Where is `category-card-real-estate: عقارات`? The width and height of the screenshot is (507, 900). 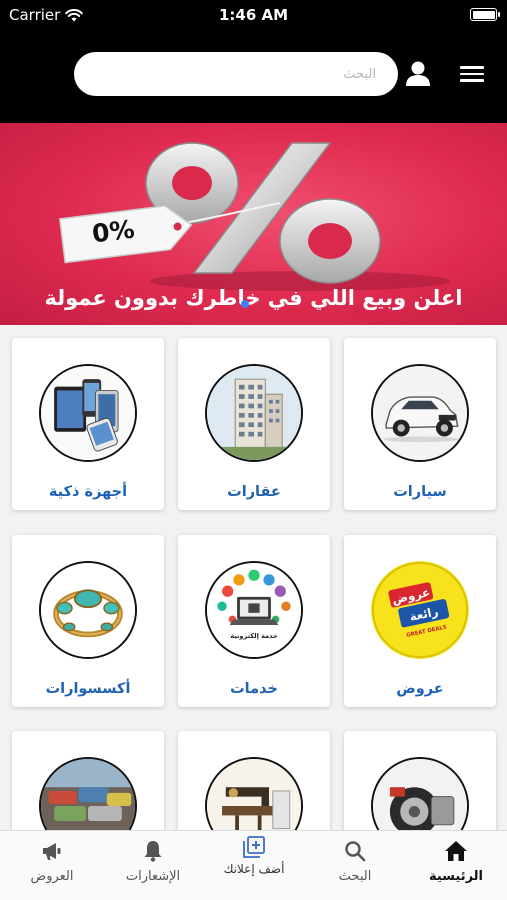
category-card-real-estate: عقارات is located at coordinates (254, 424).